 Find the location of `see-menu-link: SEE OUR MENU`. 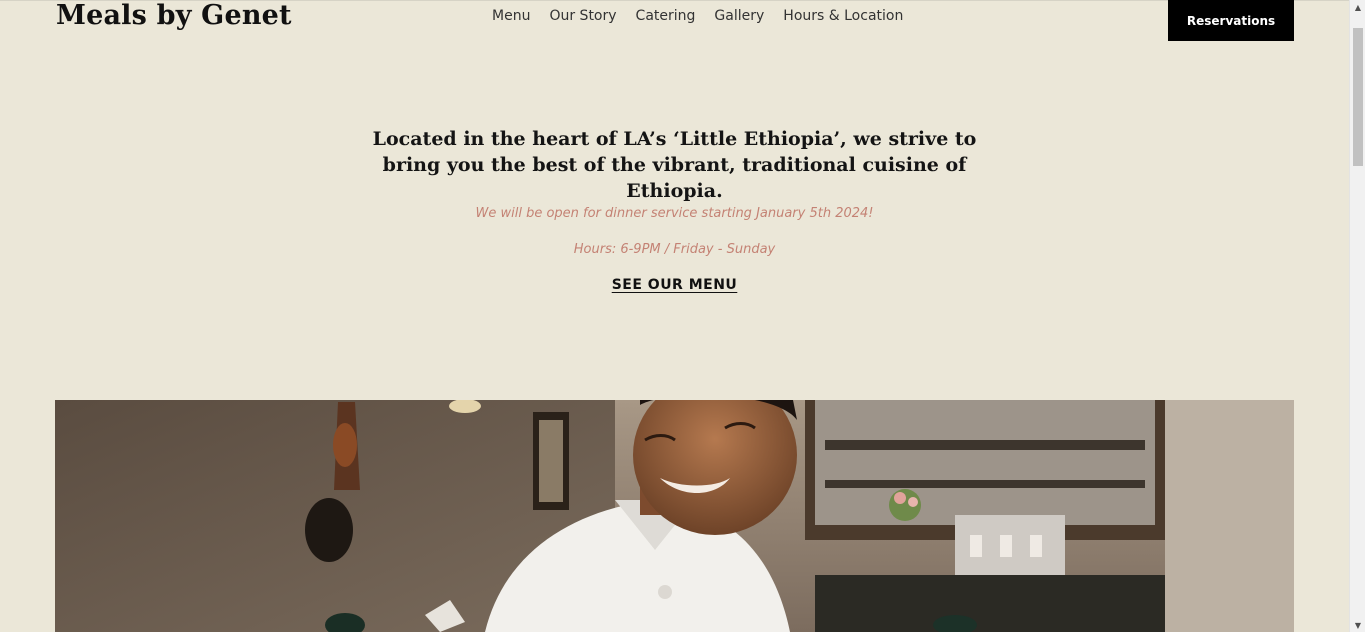

see-menu-link: SEE OUR MENU is located at coordinates (675, 285).